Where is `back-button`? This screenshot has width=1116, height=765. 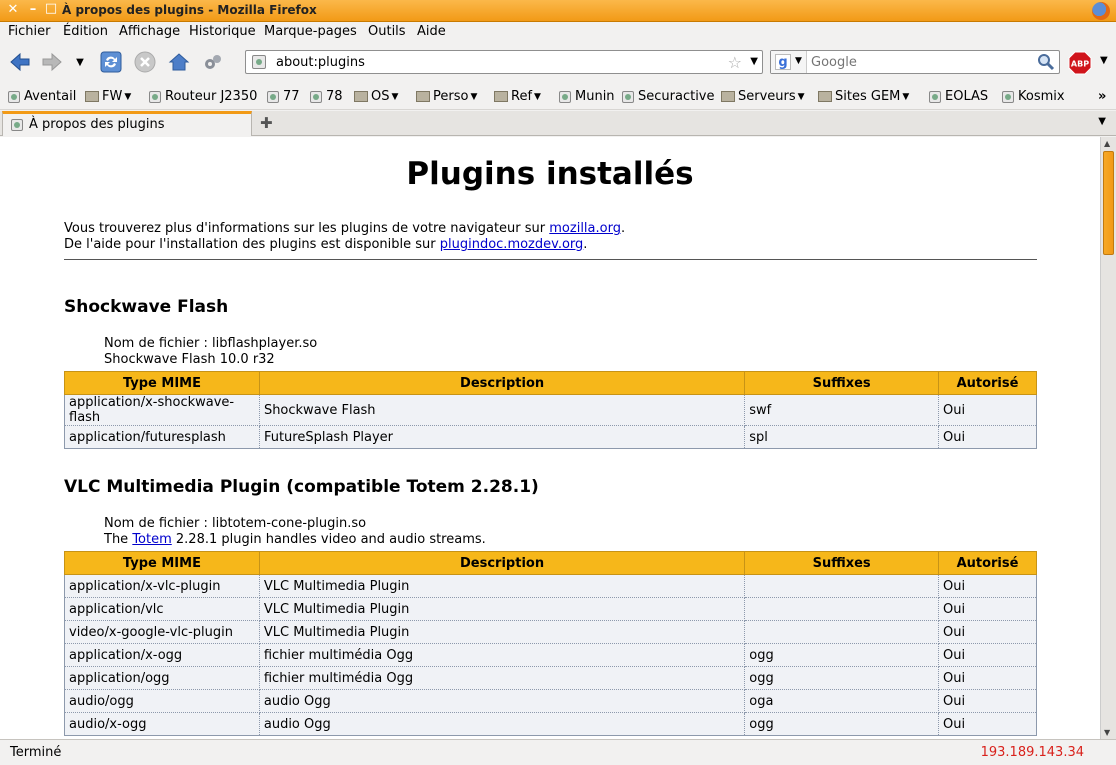 back-button is located at coordinates (20, 62).